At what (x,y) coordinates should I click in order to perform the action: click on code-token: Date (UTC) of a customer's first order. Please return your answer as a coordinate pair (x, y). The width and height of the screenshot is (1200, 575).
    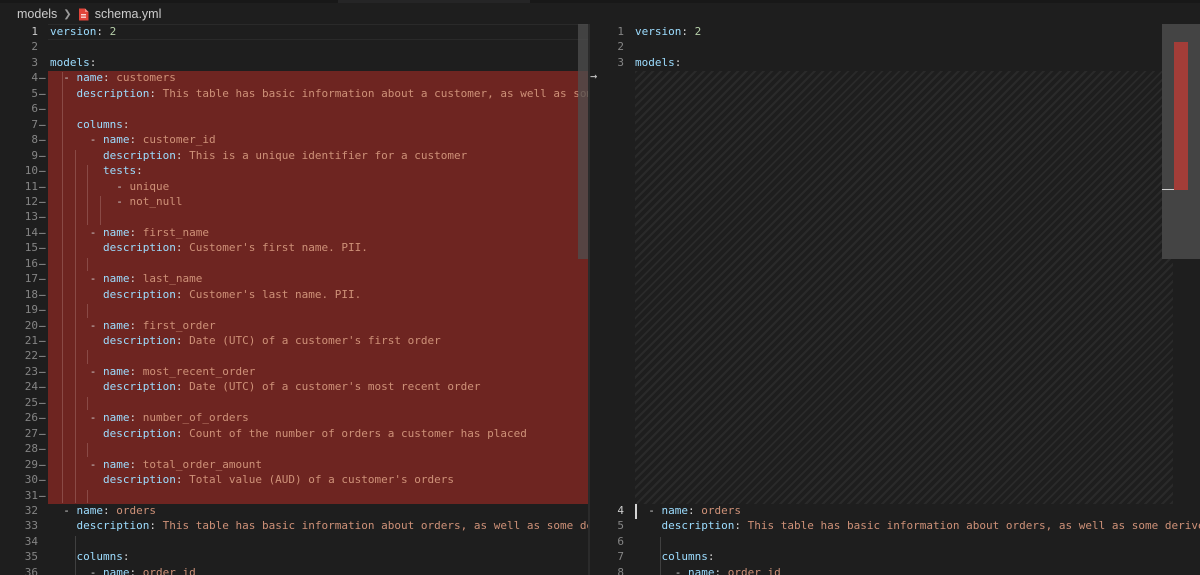
    Looking at the image, I should click on (315, 340).